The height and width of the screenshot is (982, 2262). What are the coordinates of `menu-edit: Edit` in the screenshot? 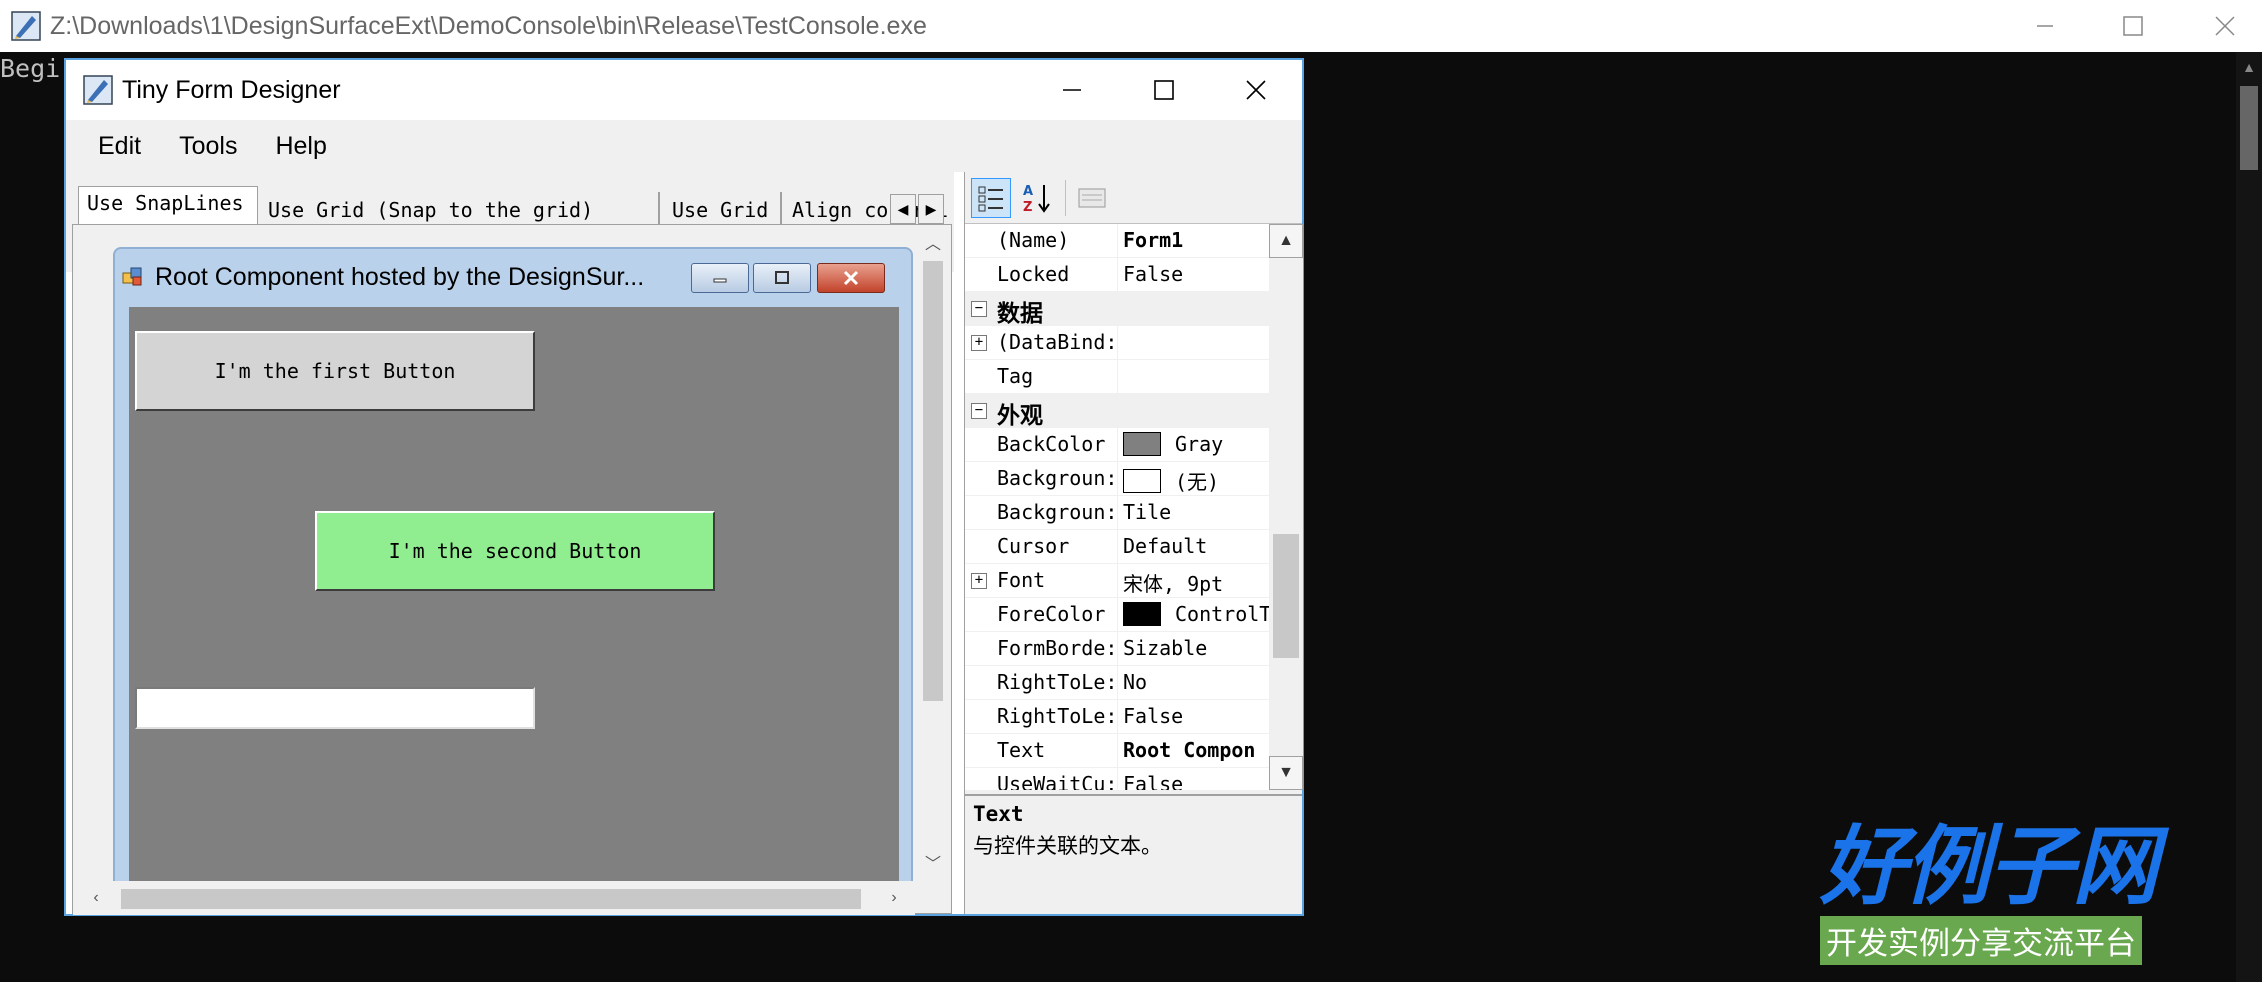 It's located at (112, 146).